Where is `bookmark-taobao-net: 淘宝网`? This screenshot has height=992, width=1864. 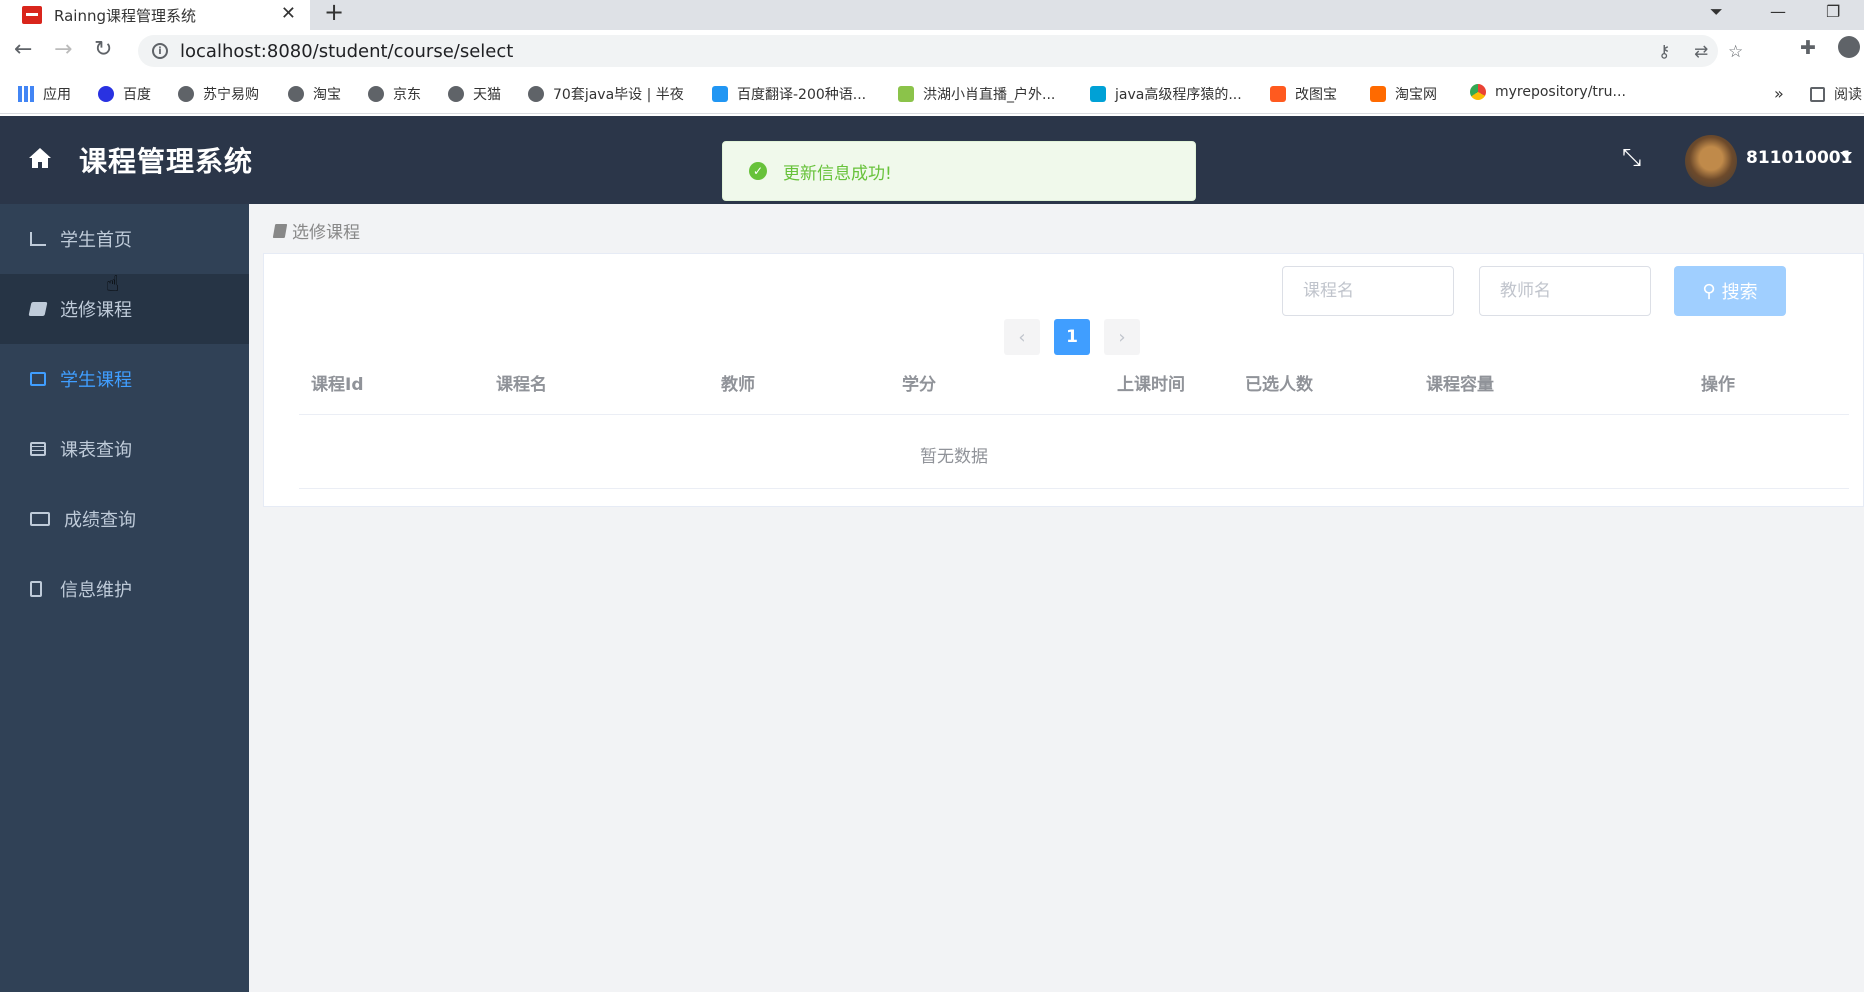
bookmark-taobao-net: 淘宝网 is located at coordinates (1403, 94).